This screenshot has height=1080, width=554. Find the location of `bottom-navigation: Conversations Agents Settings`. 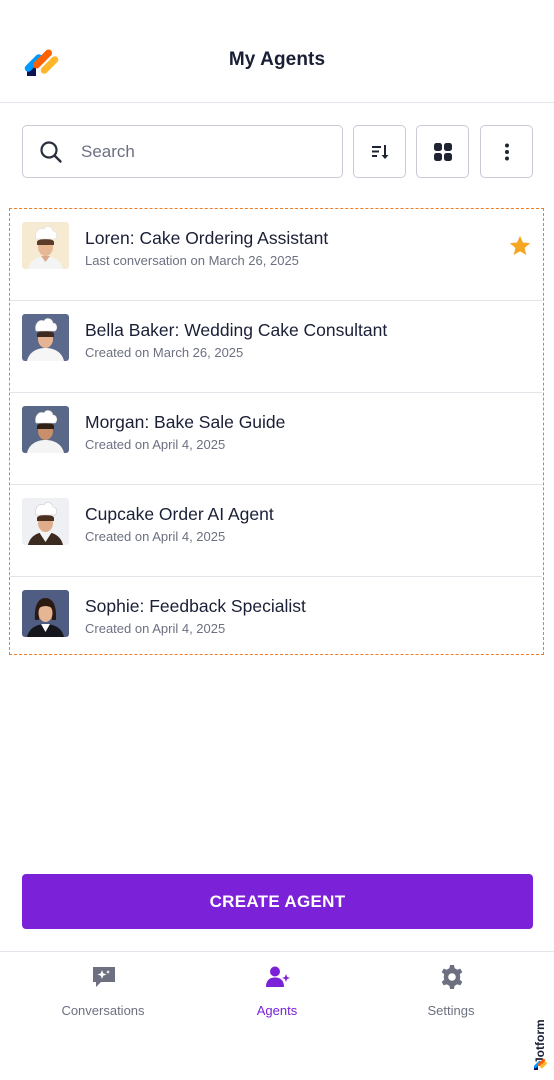

bottom-navigation: Conversations Agents Settings is located at coordinates (277, 1015).